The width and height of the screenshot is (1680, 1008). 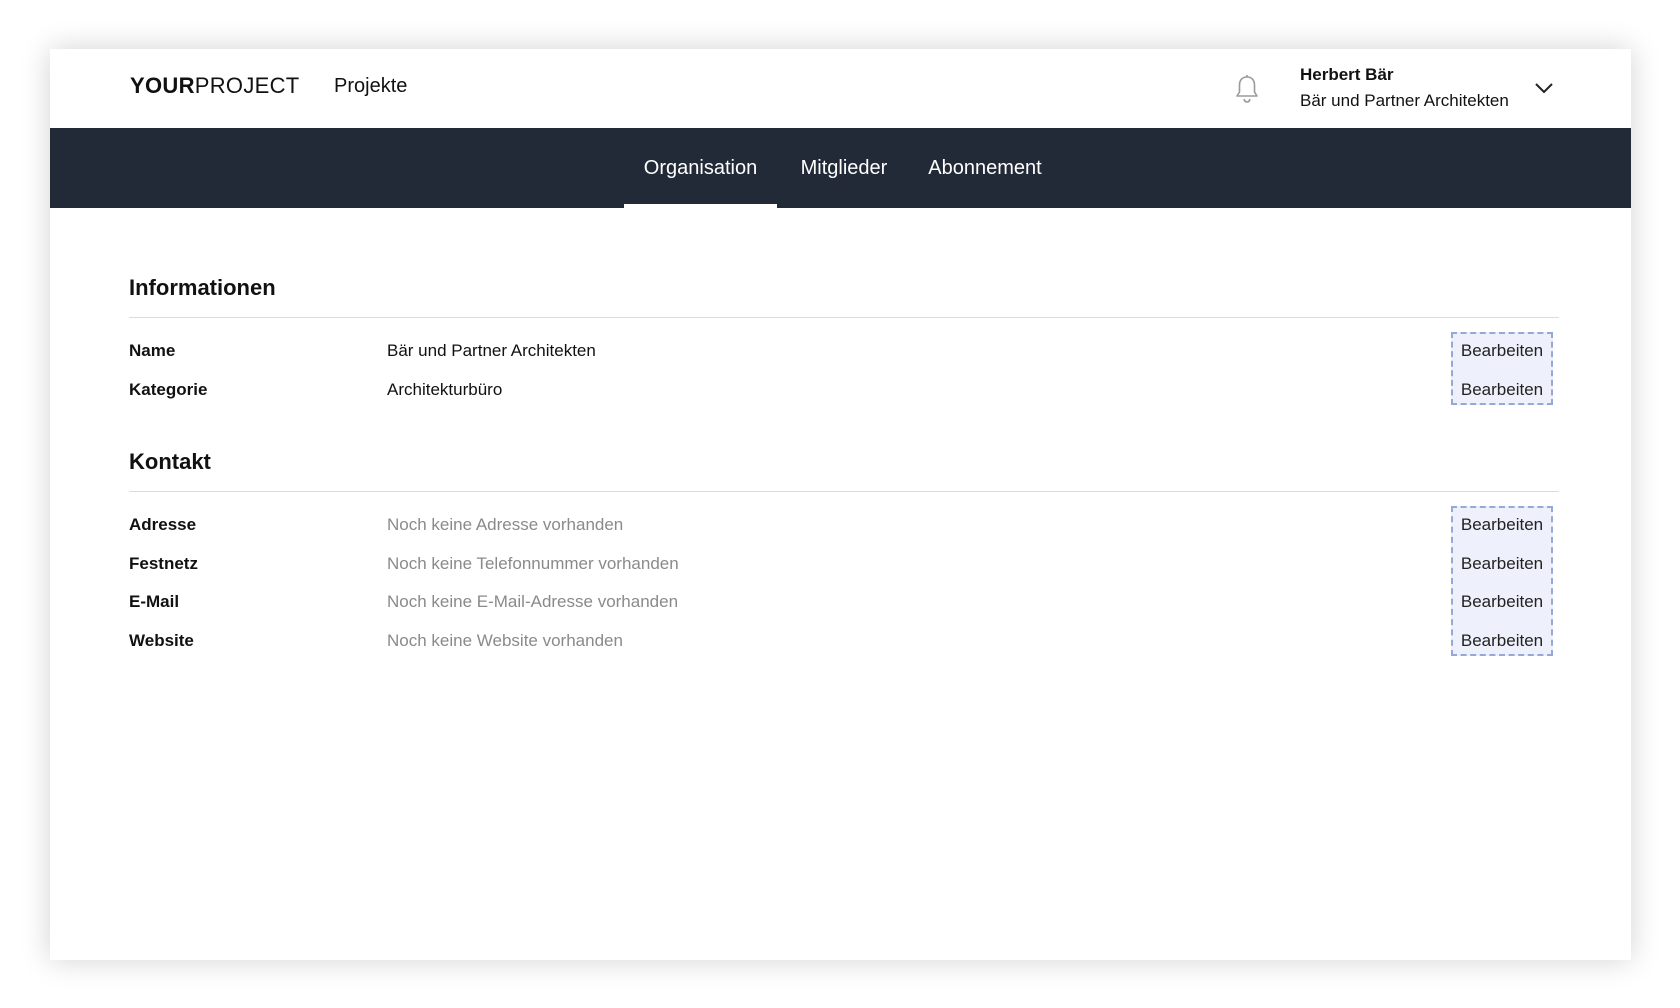 What do you see at coordinates (1544, 88) in the screenshot?
I see `chevron-down-icon` at bounding box center [1544, 88].